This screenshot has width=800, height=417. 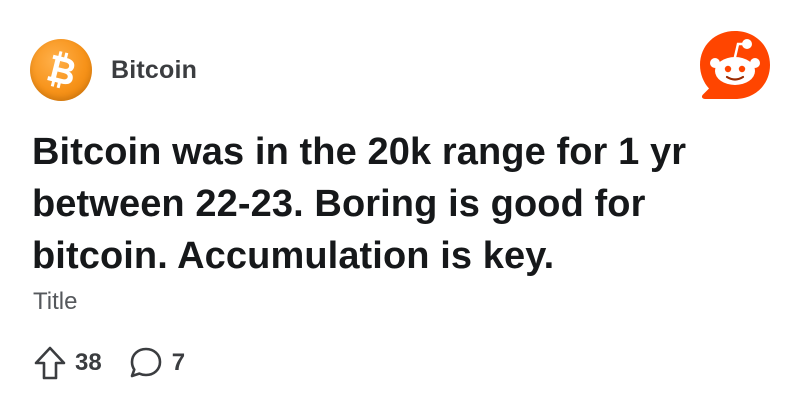 I want to click on reddit-snoo-icon, so click(x=735, y=66).